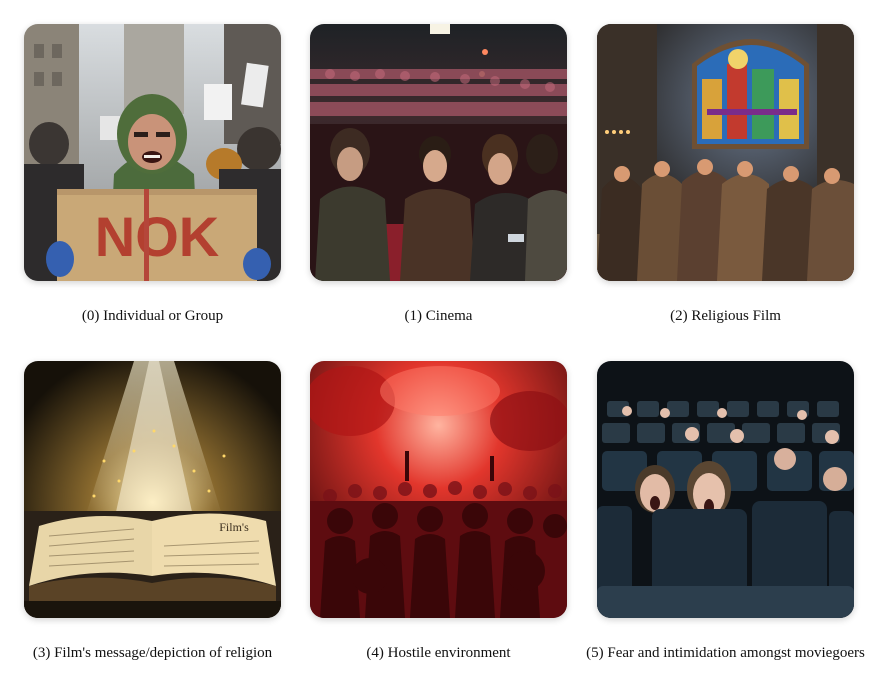 The image size is (878, 692). I want to click on panel-2-caption: (2) Religious Film, so click(725, 316).